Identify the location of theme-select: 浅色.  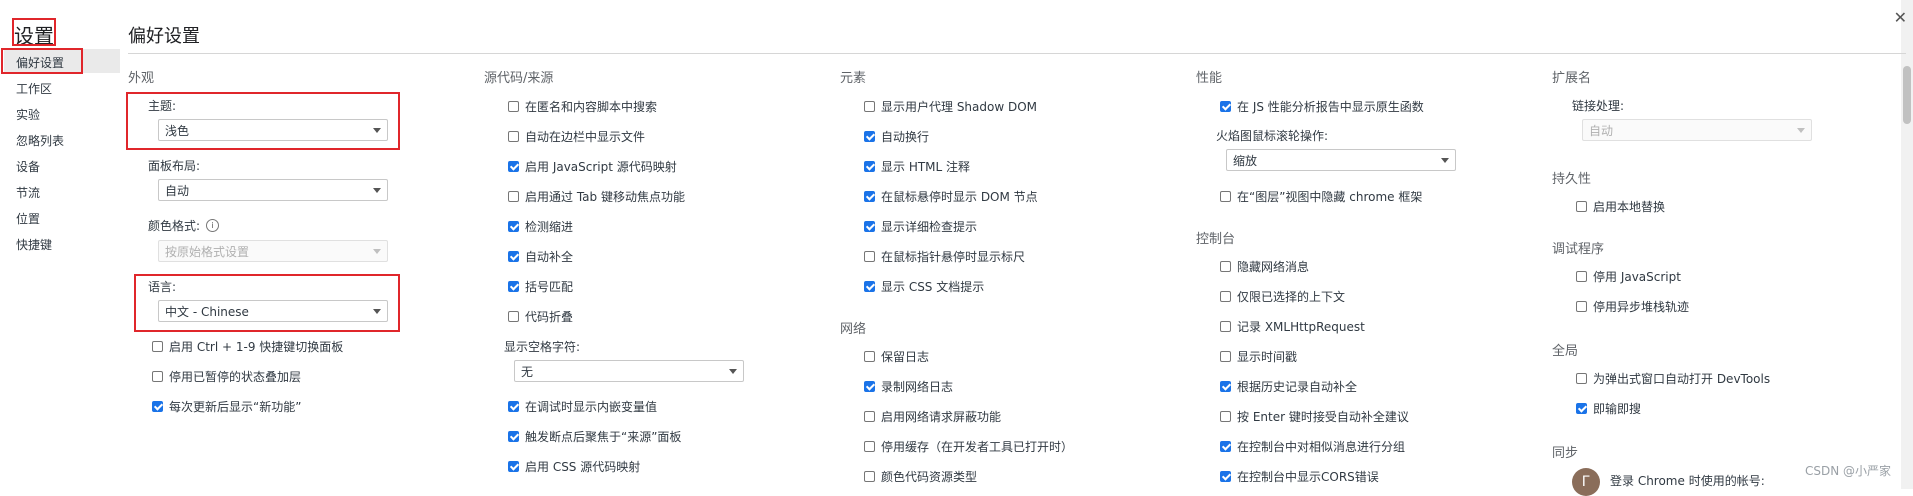
(273, 130).